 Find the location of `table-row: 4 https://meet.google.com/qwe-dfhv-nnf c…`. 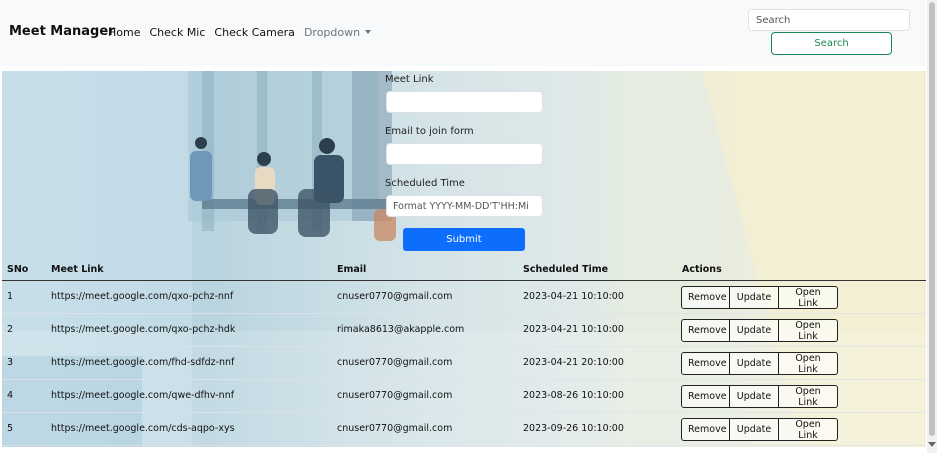

table-row: 4 https://meet.google.com/qwe-dfhv-nnf c… is located at coordinates (464, 396).